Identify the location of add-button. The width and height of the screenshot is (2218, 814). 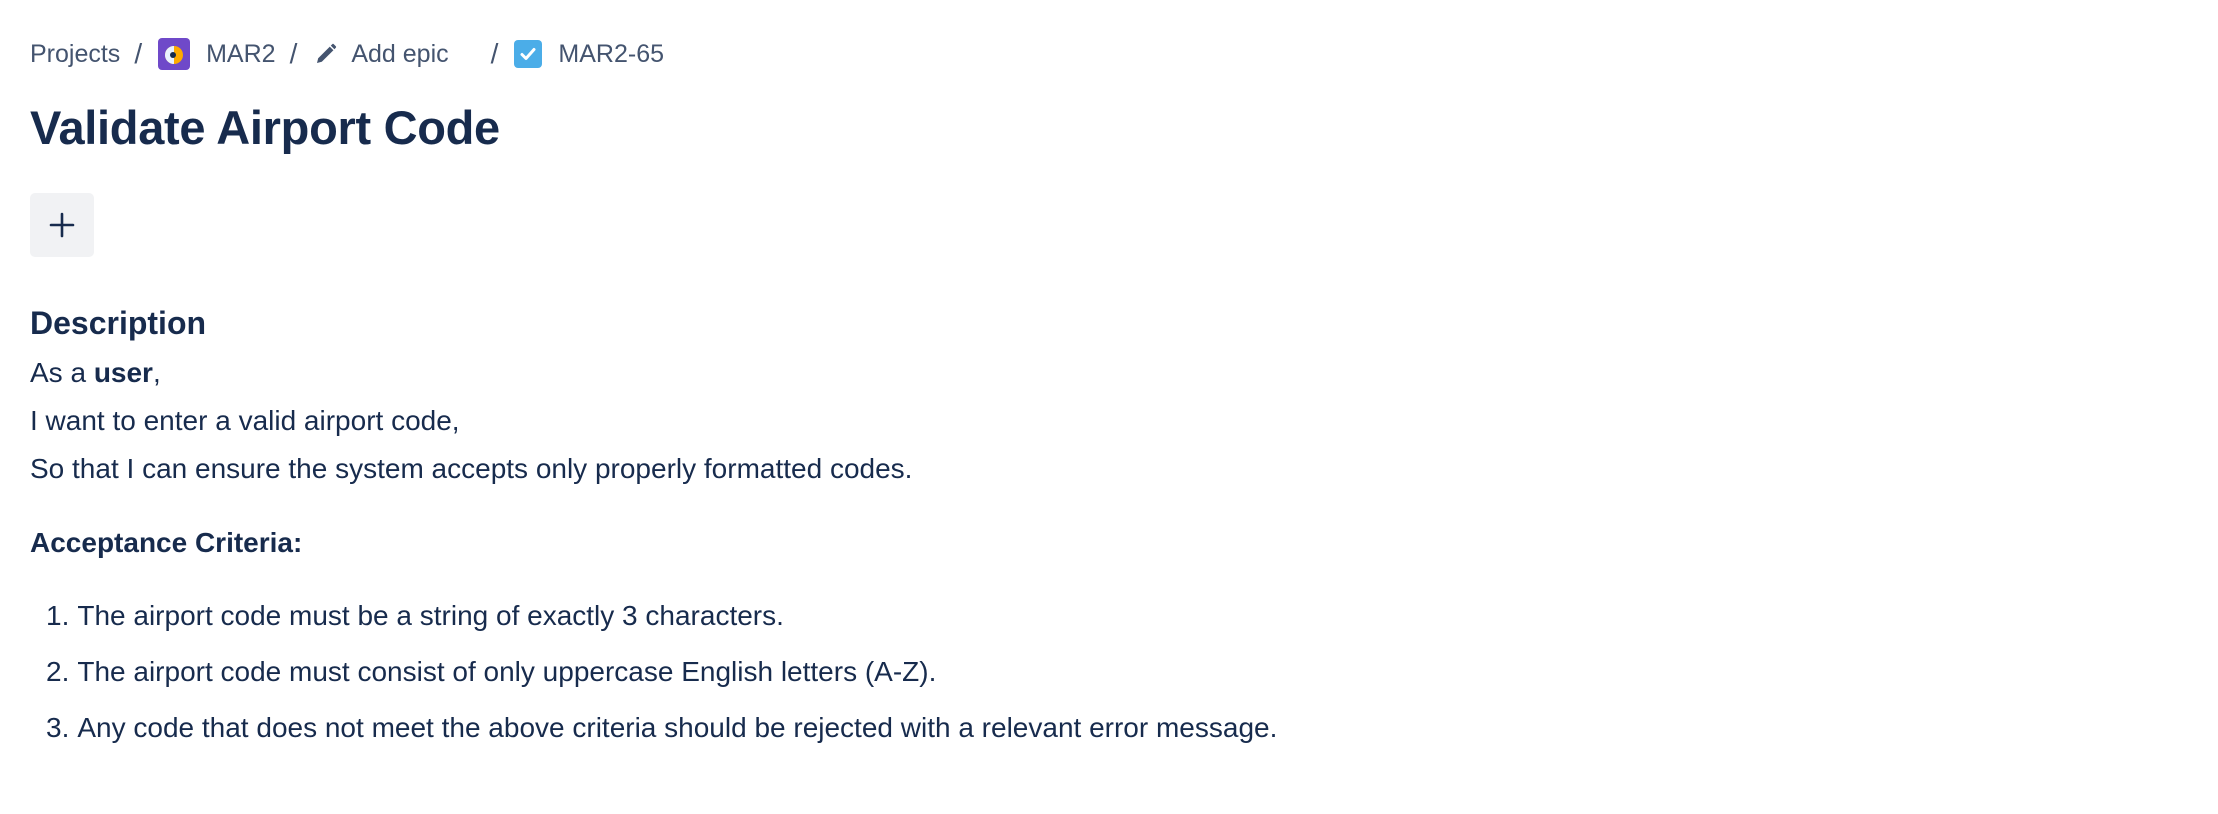
(62, 225).